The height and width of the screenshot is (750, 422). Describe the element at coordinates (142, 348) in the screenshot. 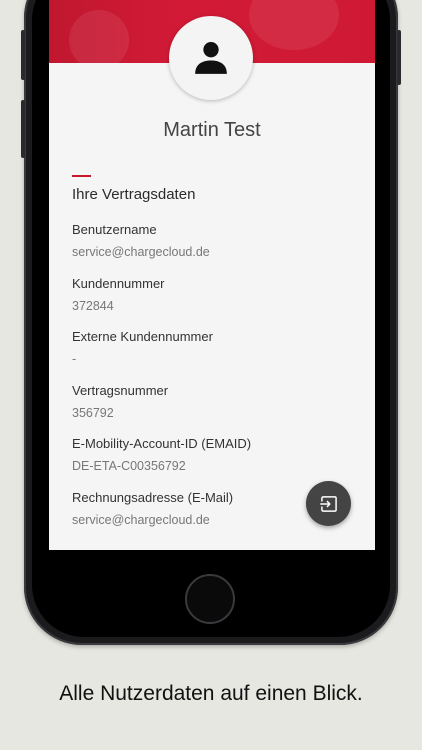

I see `field-external-customer-number: Externe Kundennummer -` at that location.